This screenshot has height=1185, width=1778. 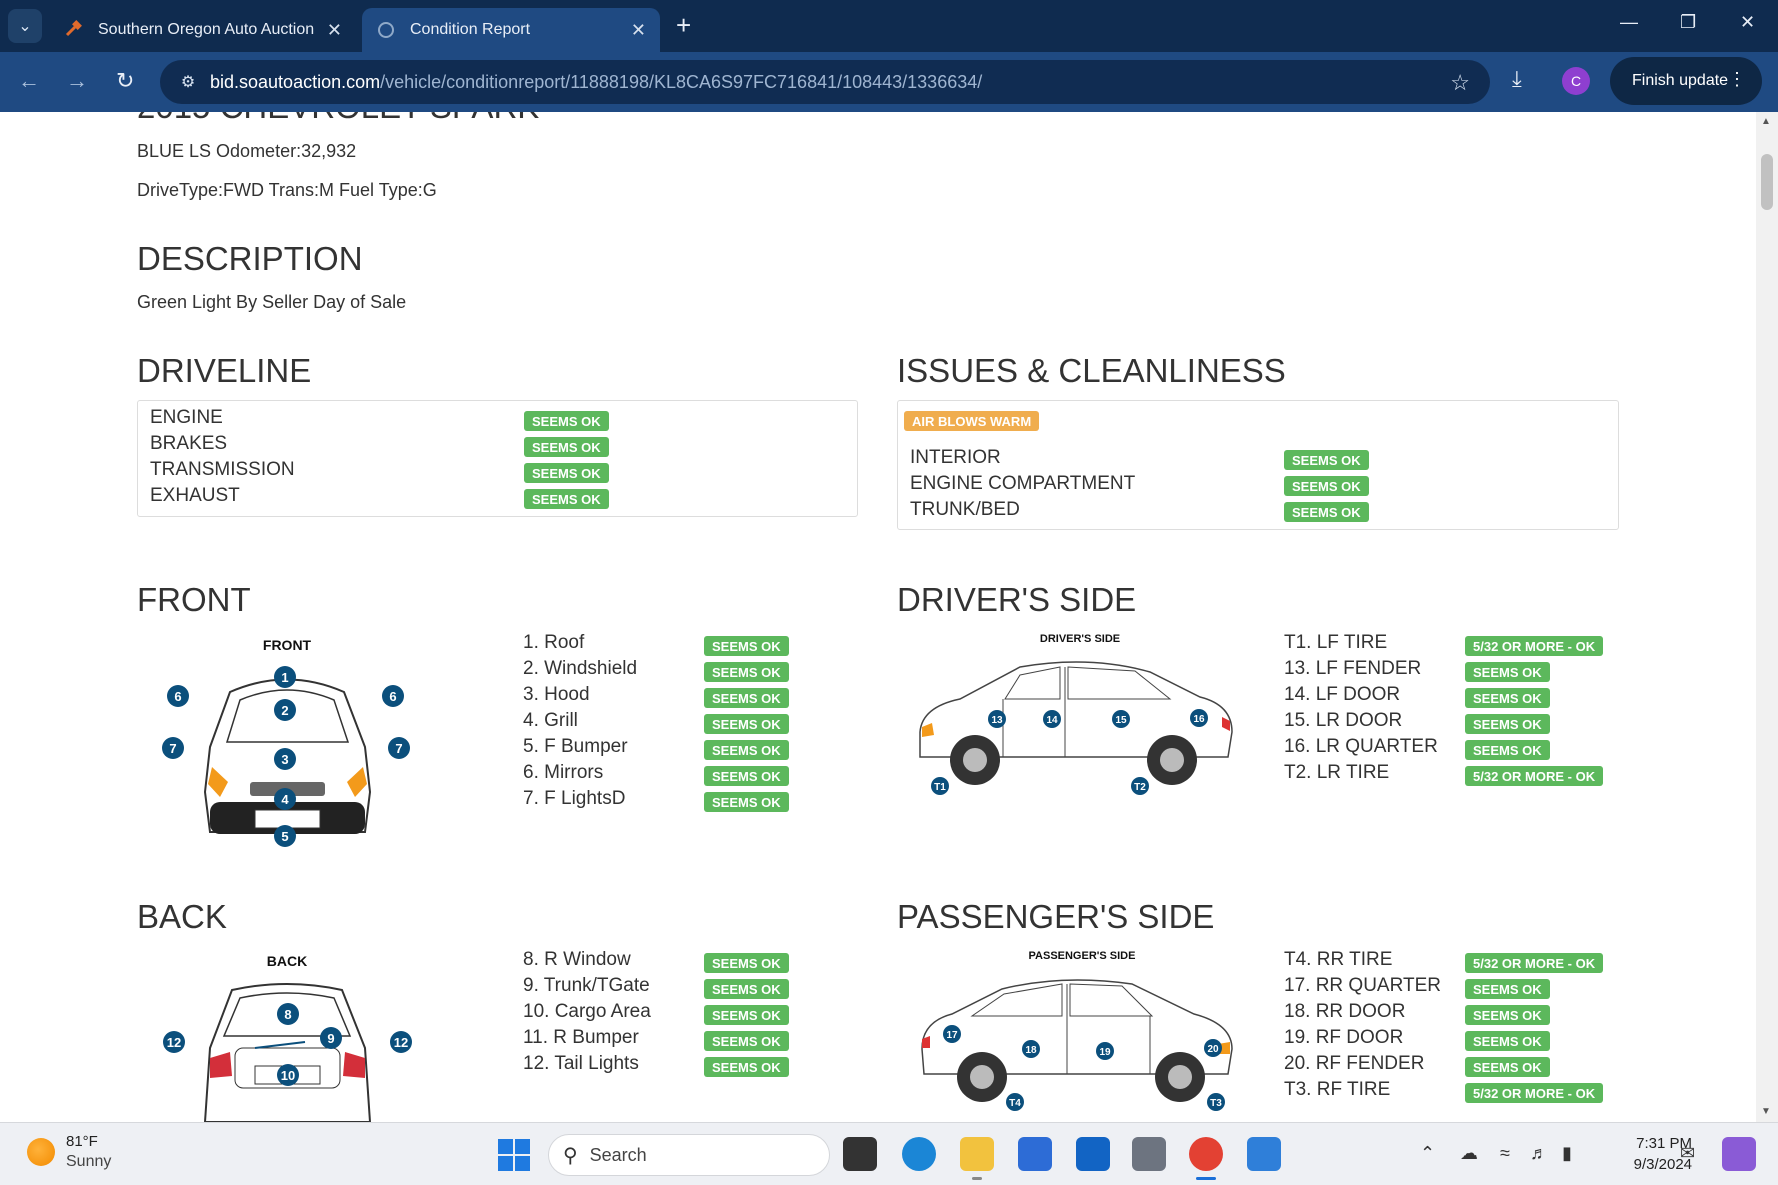 I want to click on front-label: 1. Roof, so click(x=554, y=642).